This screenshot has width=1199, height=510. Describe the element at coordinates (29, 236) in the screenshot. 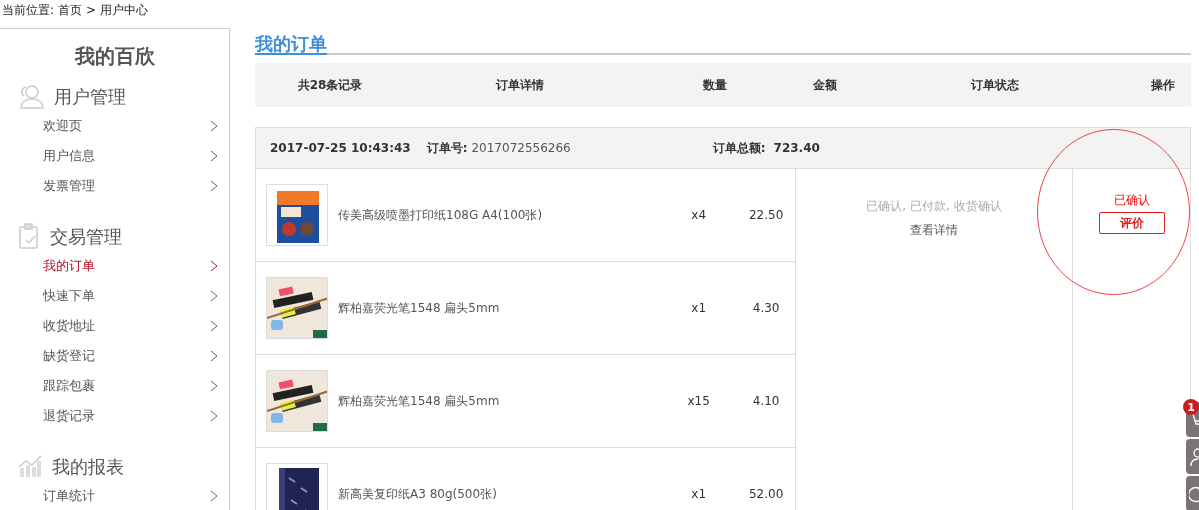

I see `clipboard-icon` at that location.